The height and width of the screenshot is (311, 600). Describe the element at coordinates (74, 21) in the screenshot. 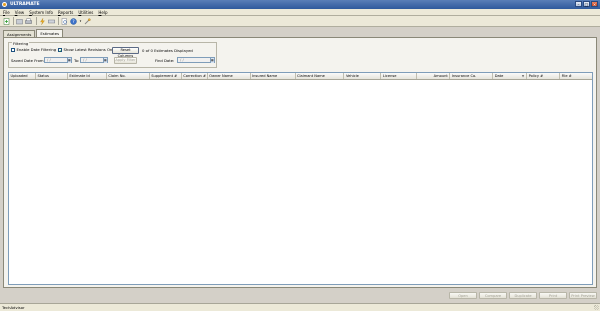

I see `help-icon: ?` at that location.